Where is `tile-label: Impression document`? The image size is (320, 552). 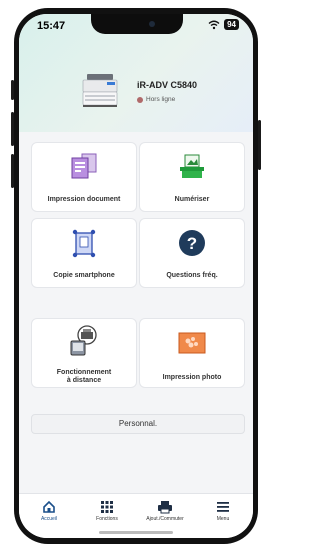
tile-label: Impression document is located at coordinates (84, 199).